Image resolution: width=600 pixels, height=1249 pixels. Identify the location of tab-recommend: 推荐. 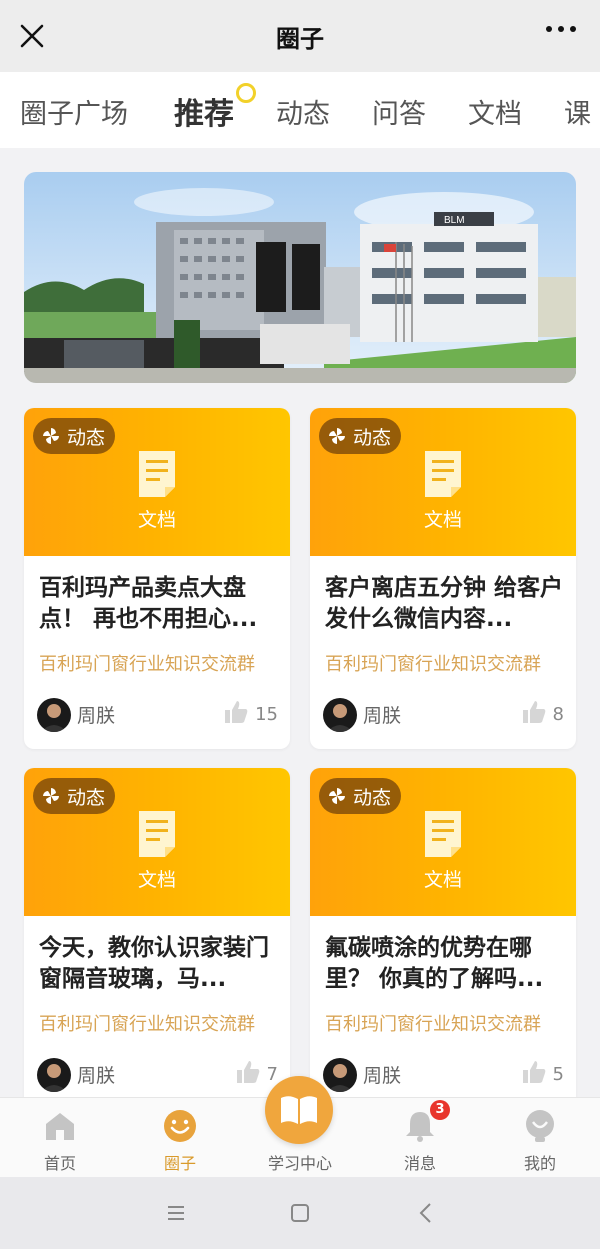
(204, 111).